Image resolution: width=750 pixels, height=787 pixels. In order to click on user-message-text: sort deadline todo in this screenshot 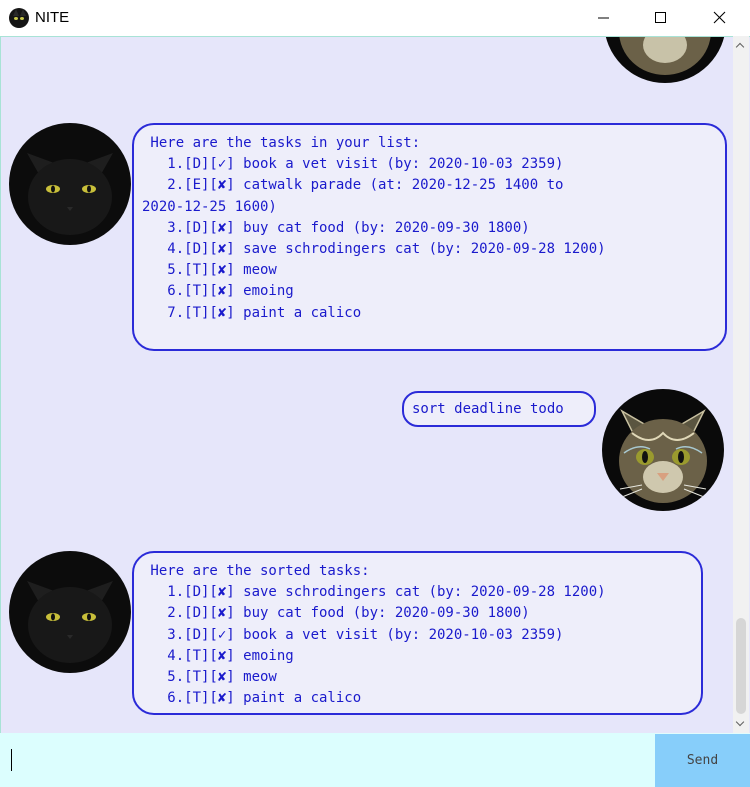, I will do `click(488, 409)`.